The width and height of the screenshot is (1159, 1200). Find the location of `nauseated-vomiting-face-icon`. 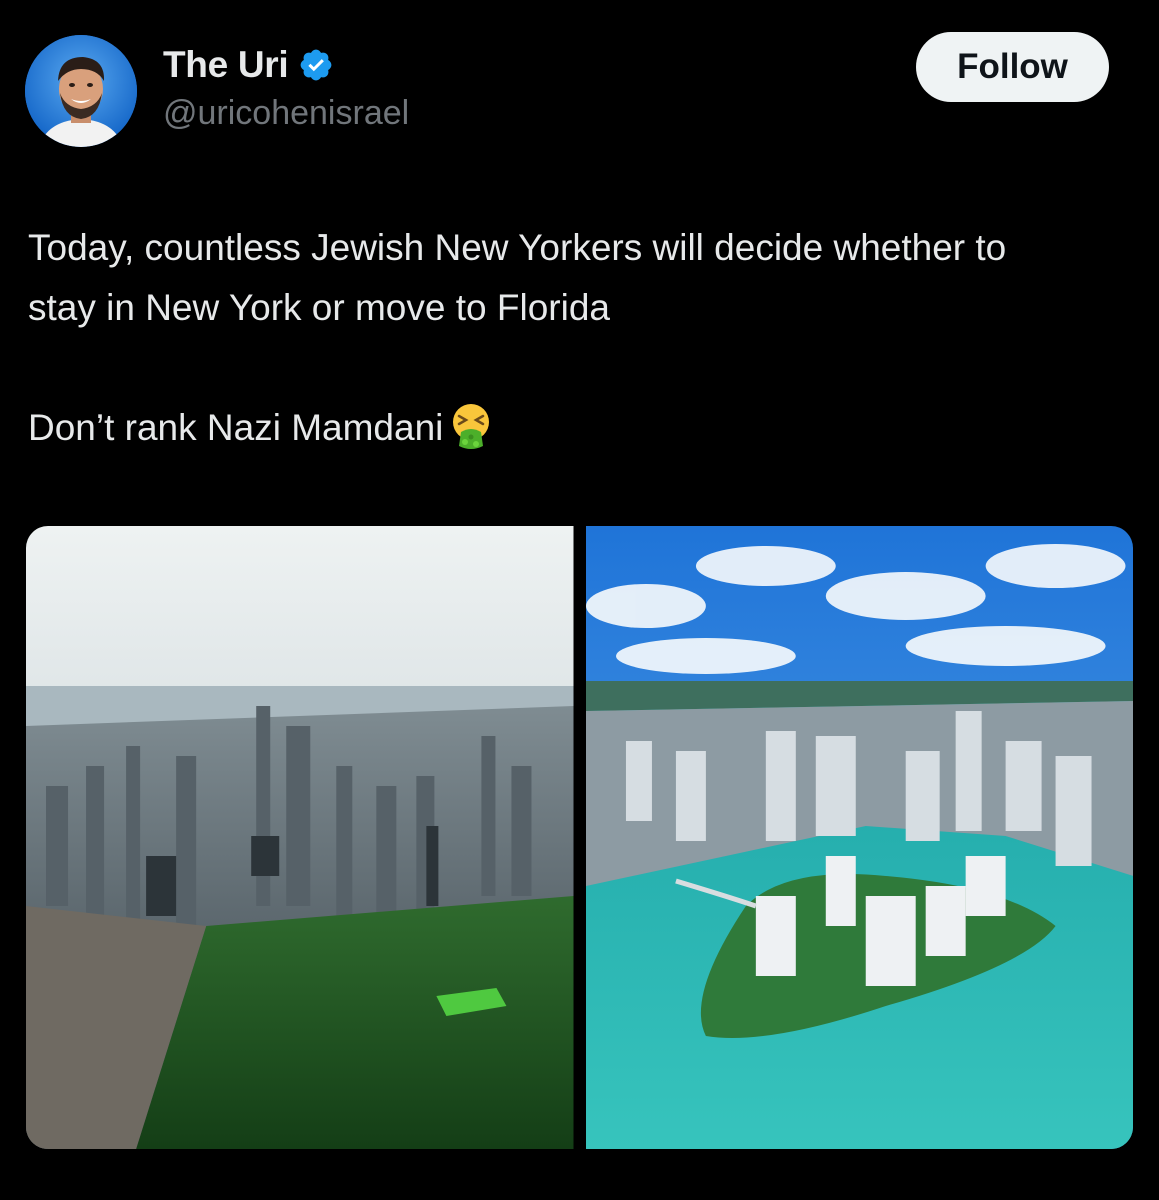

nauseated-vomiting-face-icon is located at coordinates (471, 426).